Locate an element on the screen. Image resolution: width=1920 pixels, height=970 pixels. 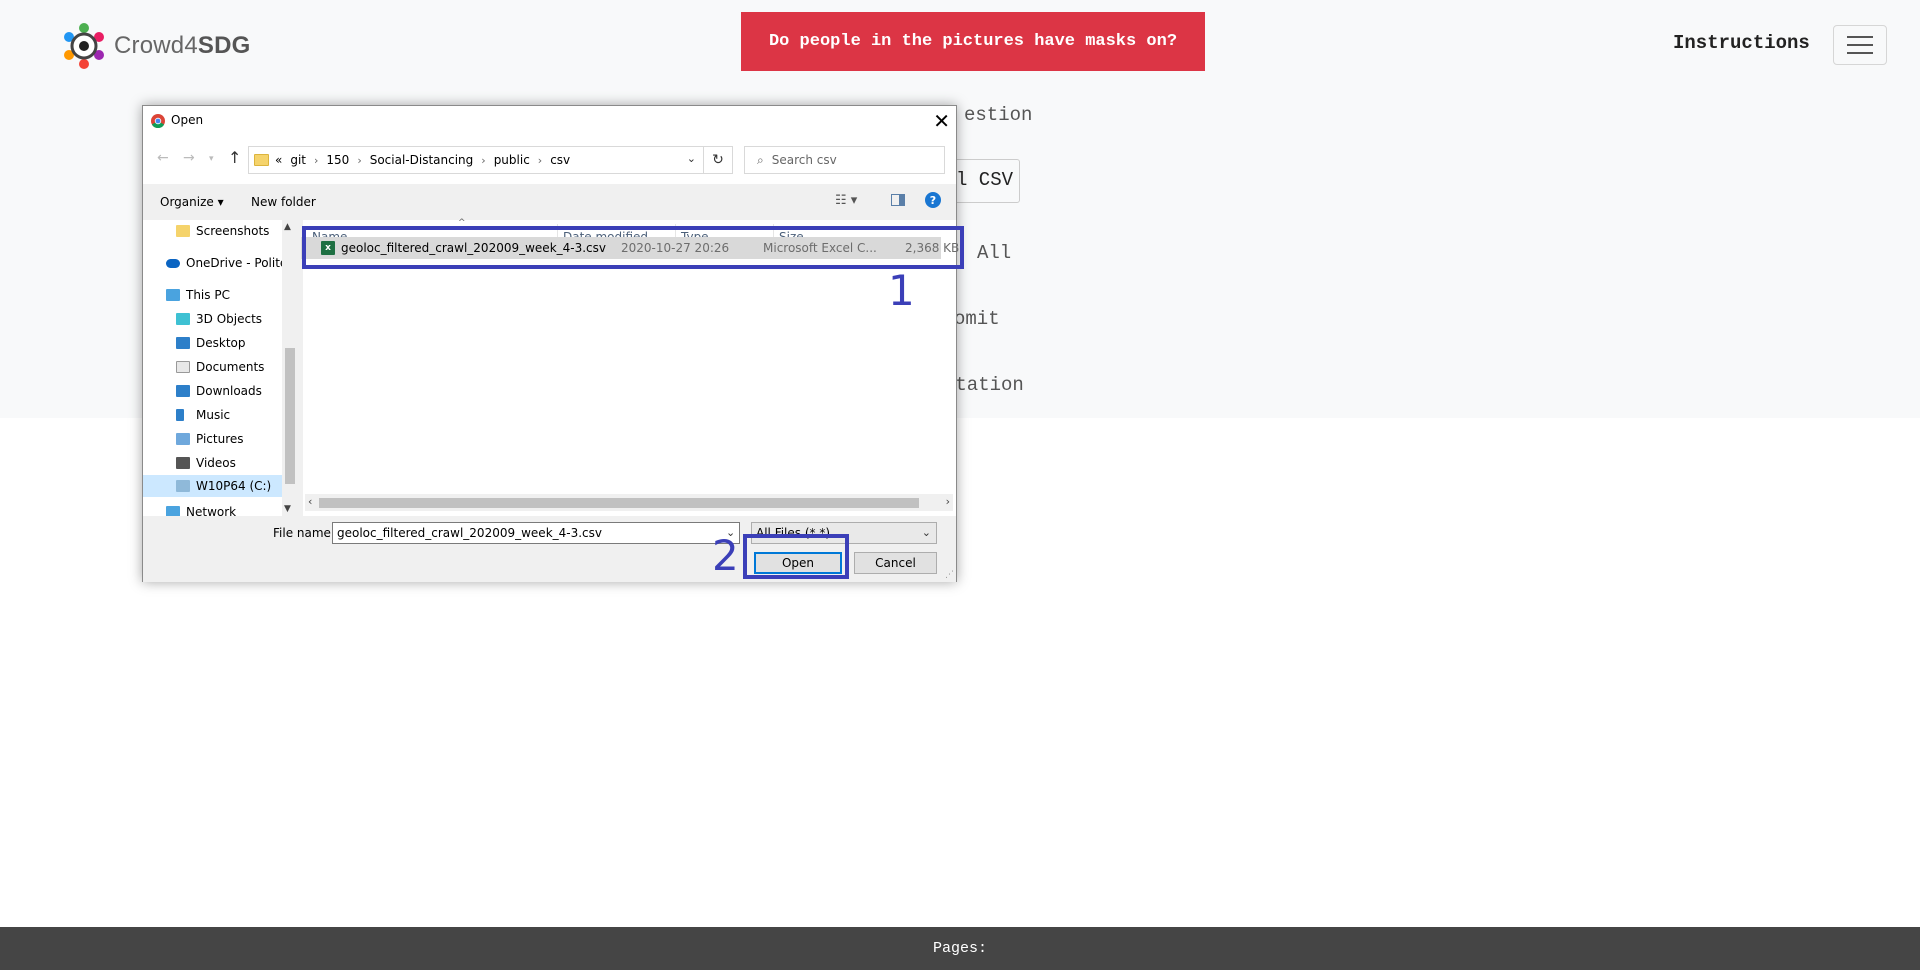
instructions-link: Instructions is located at coordinates (1741, 43).